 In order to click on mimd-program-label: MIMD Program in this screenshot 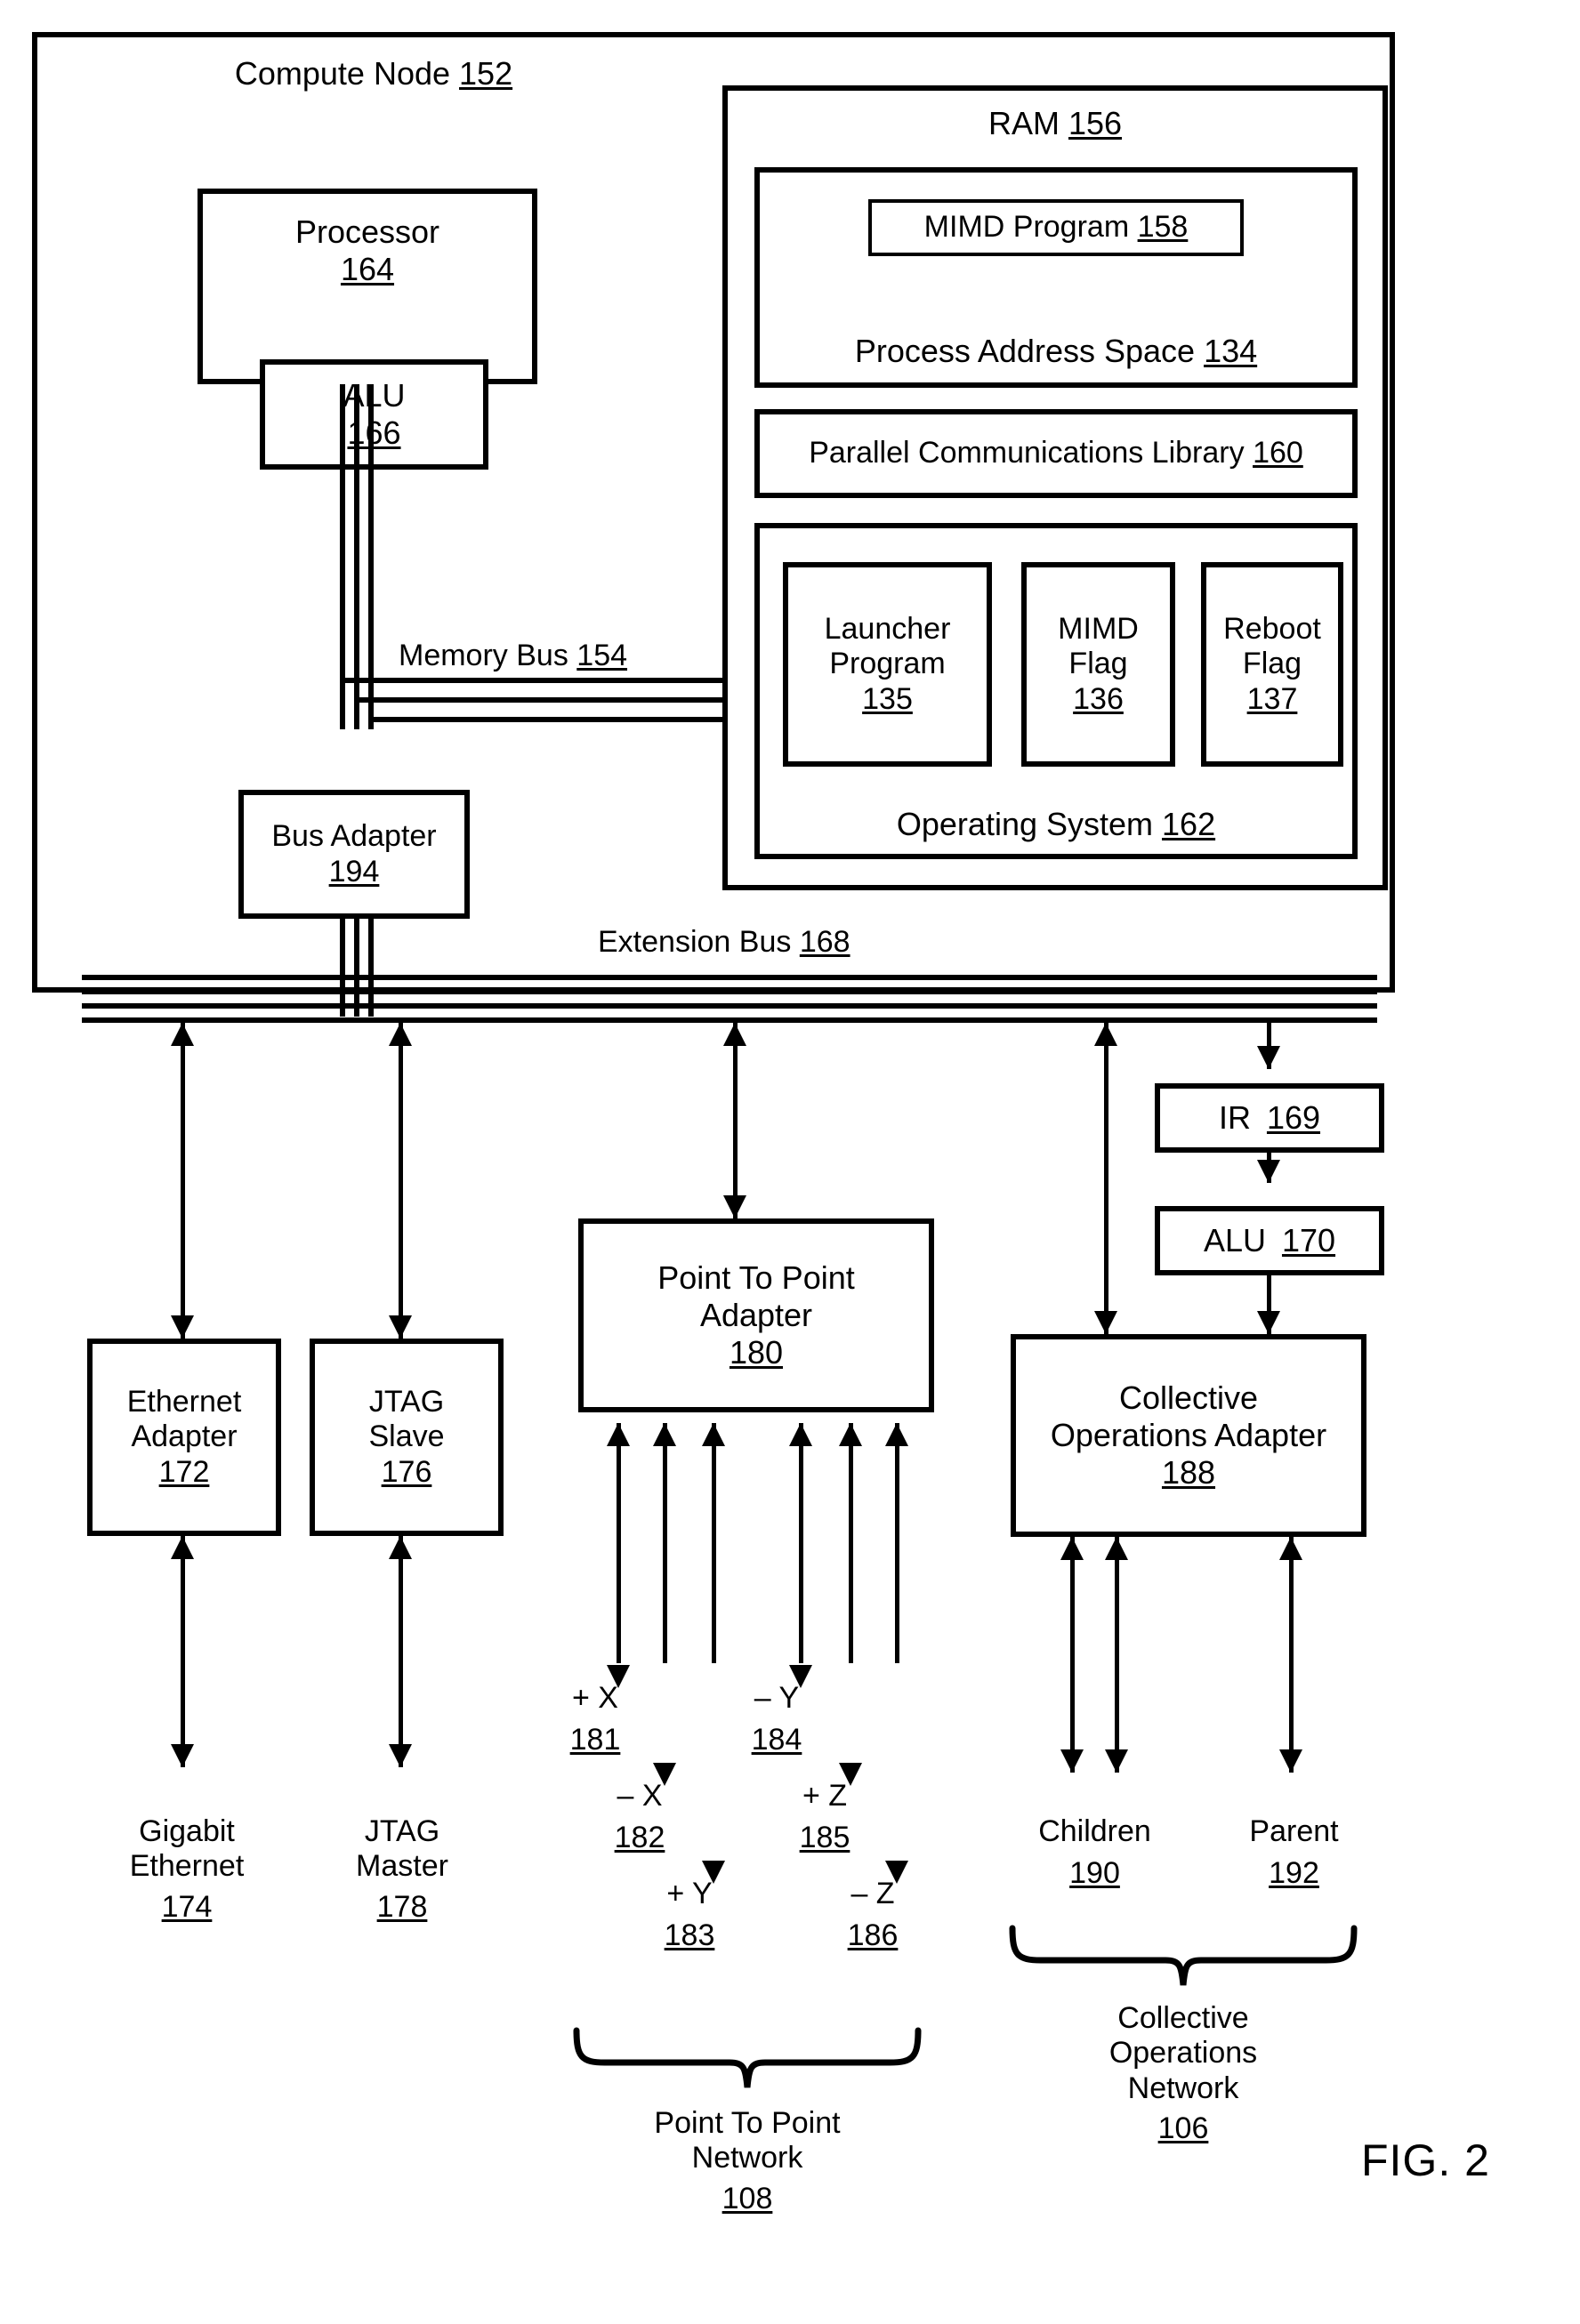, I will do `click(1026, 227)`.